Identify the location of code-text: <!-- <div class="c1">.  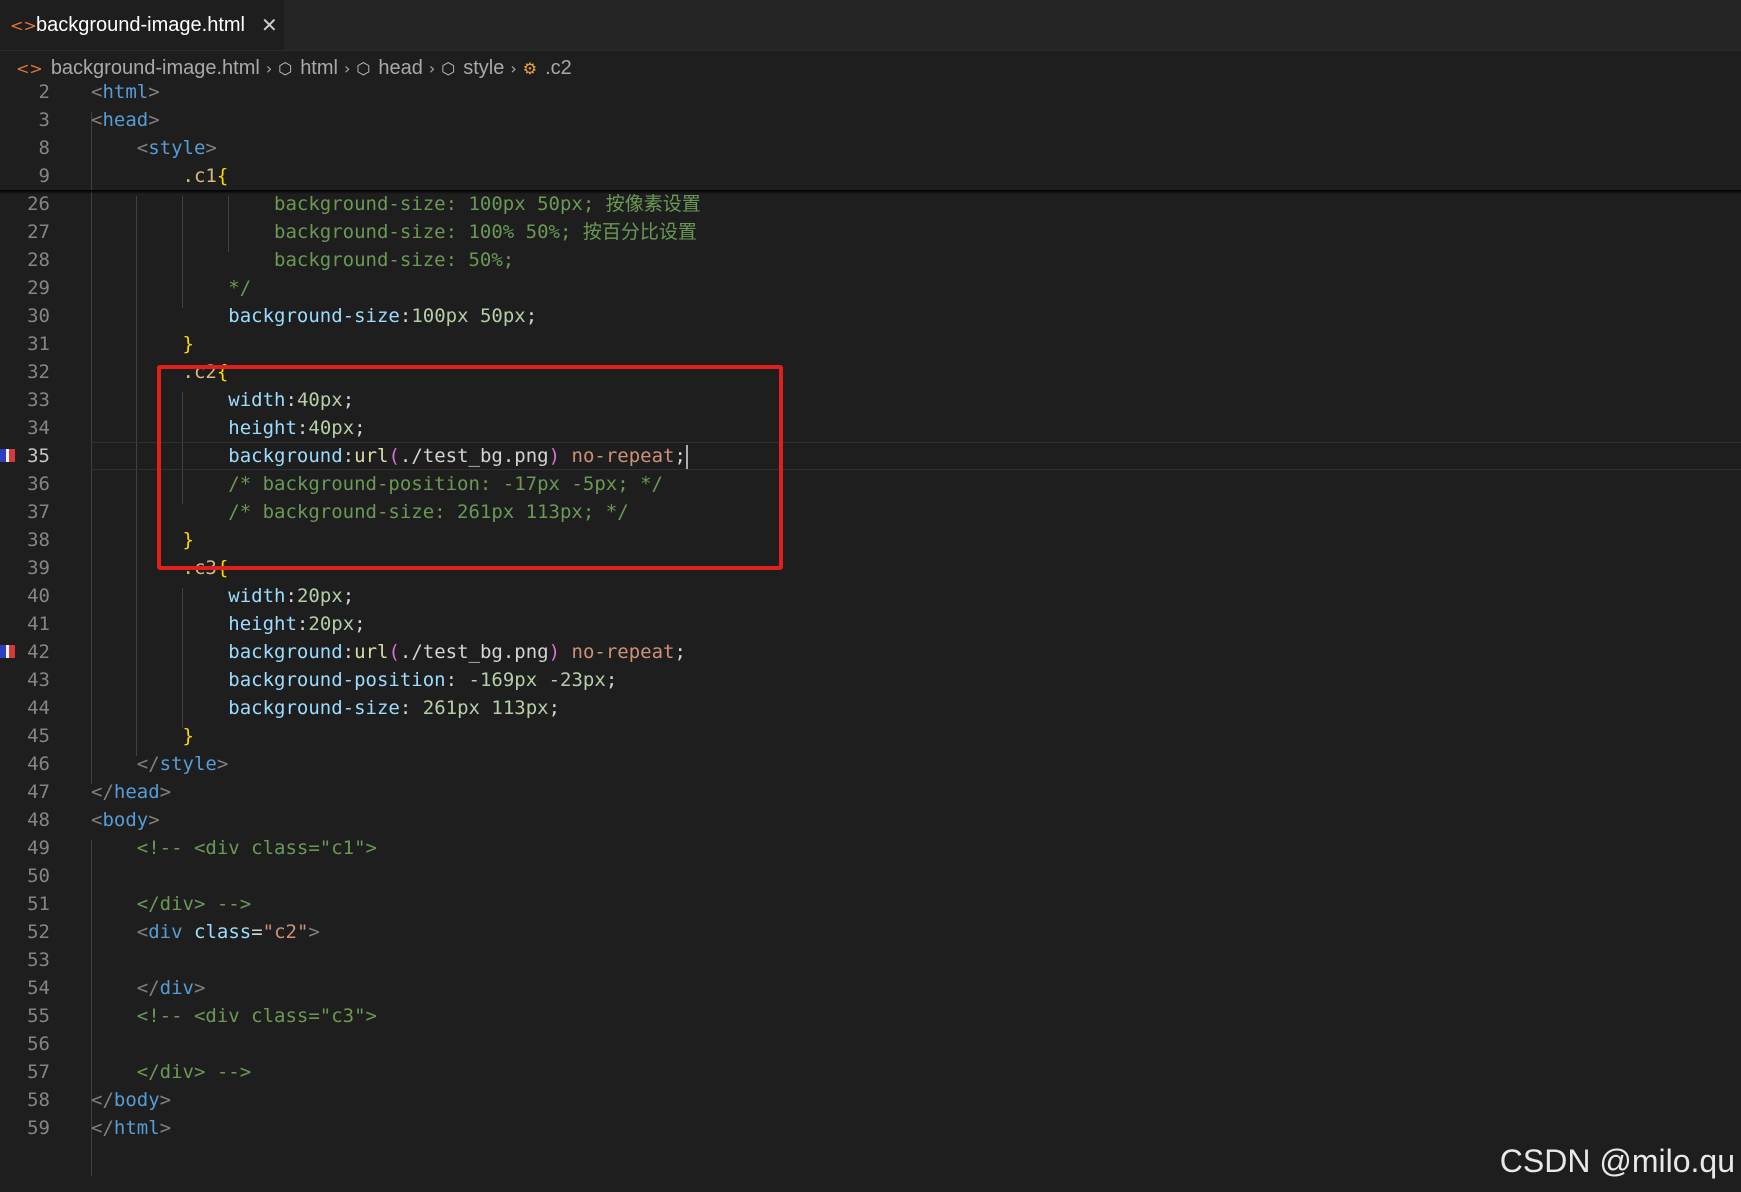
(234, 848).